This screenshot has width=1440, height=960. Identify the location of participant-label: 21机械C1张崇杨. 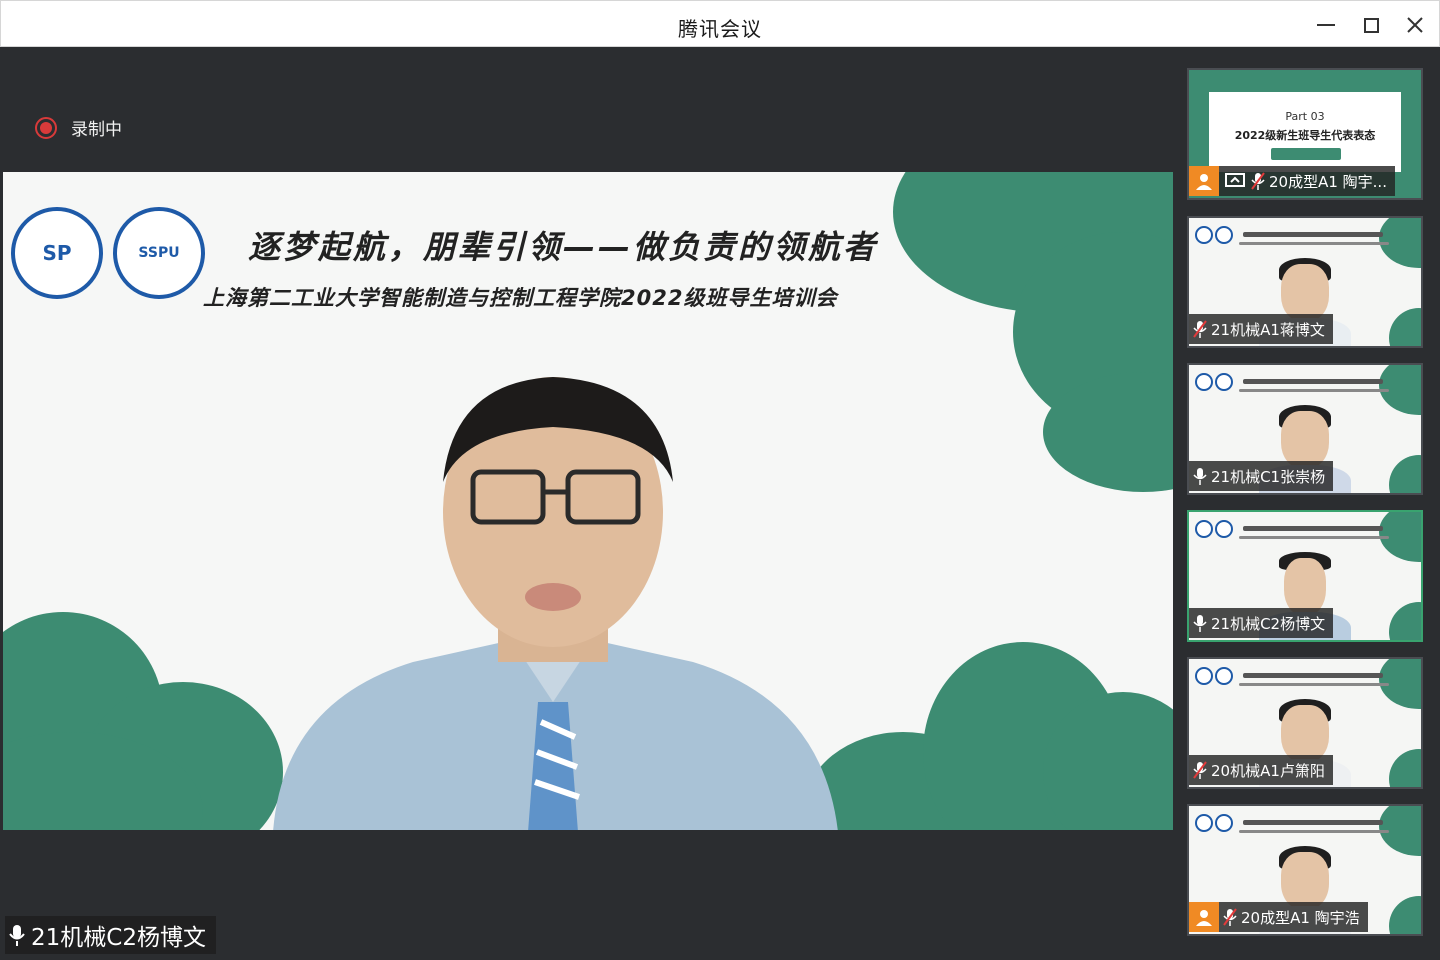
(1261, 476).